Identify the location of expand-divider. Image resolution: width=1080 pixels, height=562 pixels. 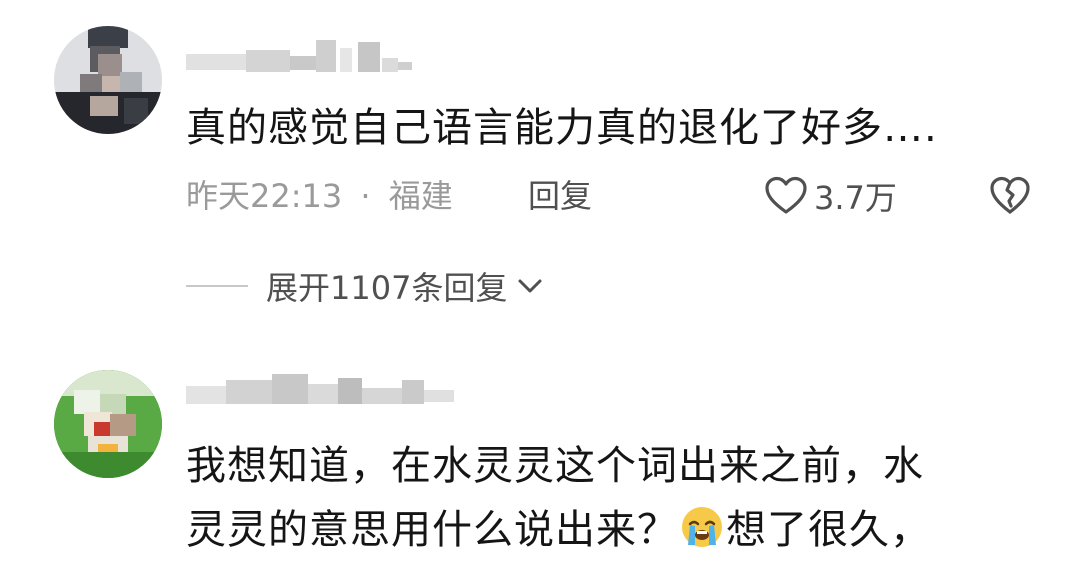
(217, 286).